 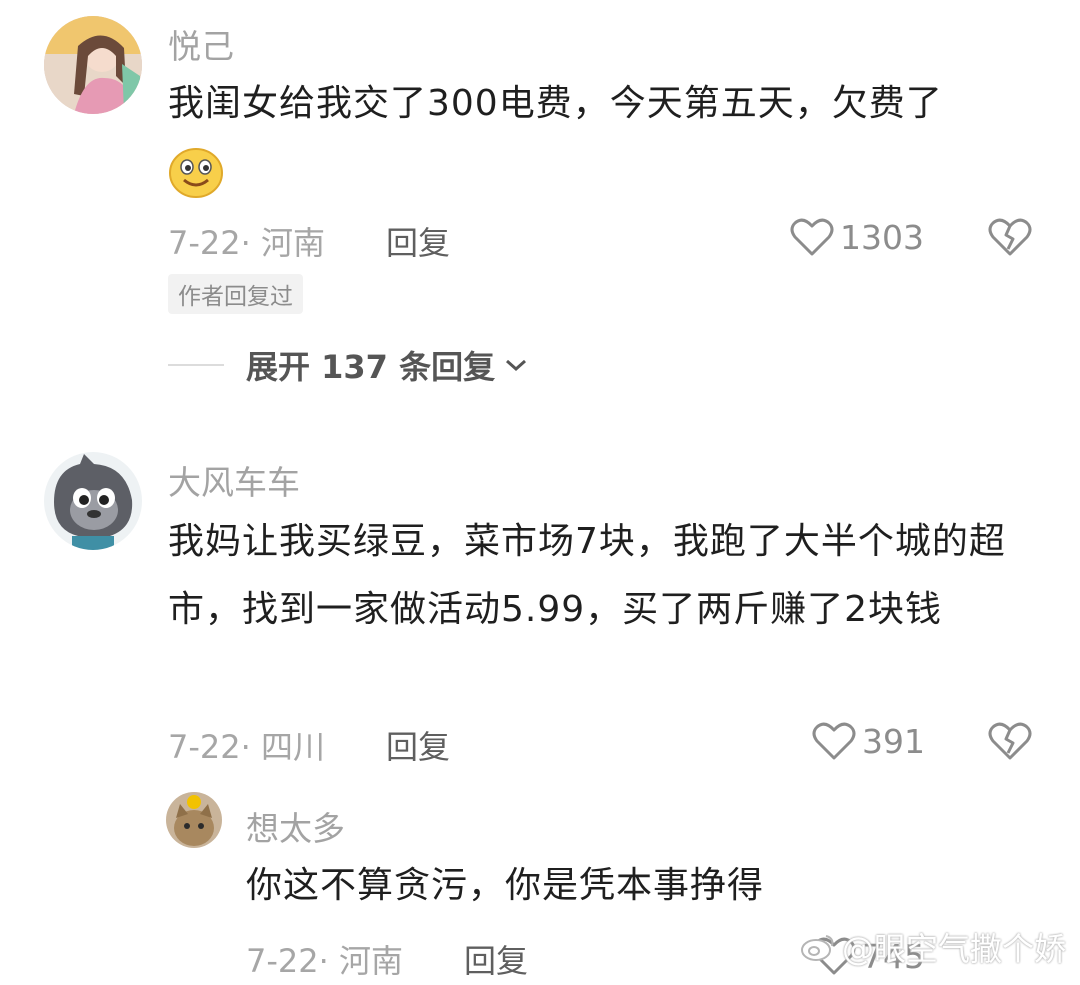 I want to click on expand-replies-label: 展开 137 条回复, so click(x=371, y=367).